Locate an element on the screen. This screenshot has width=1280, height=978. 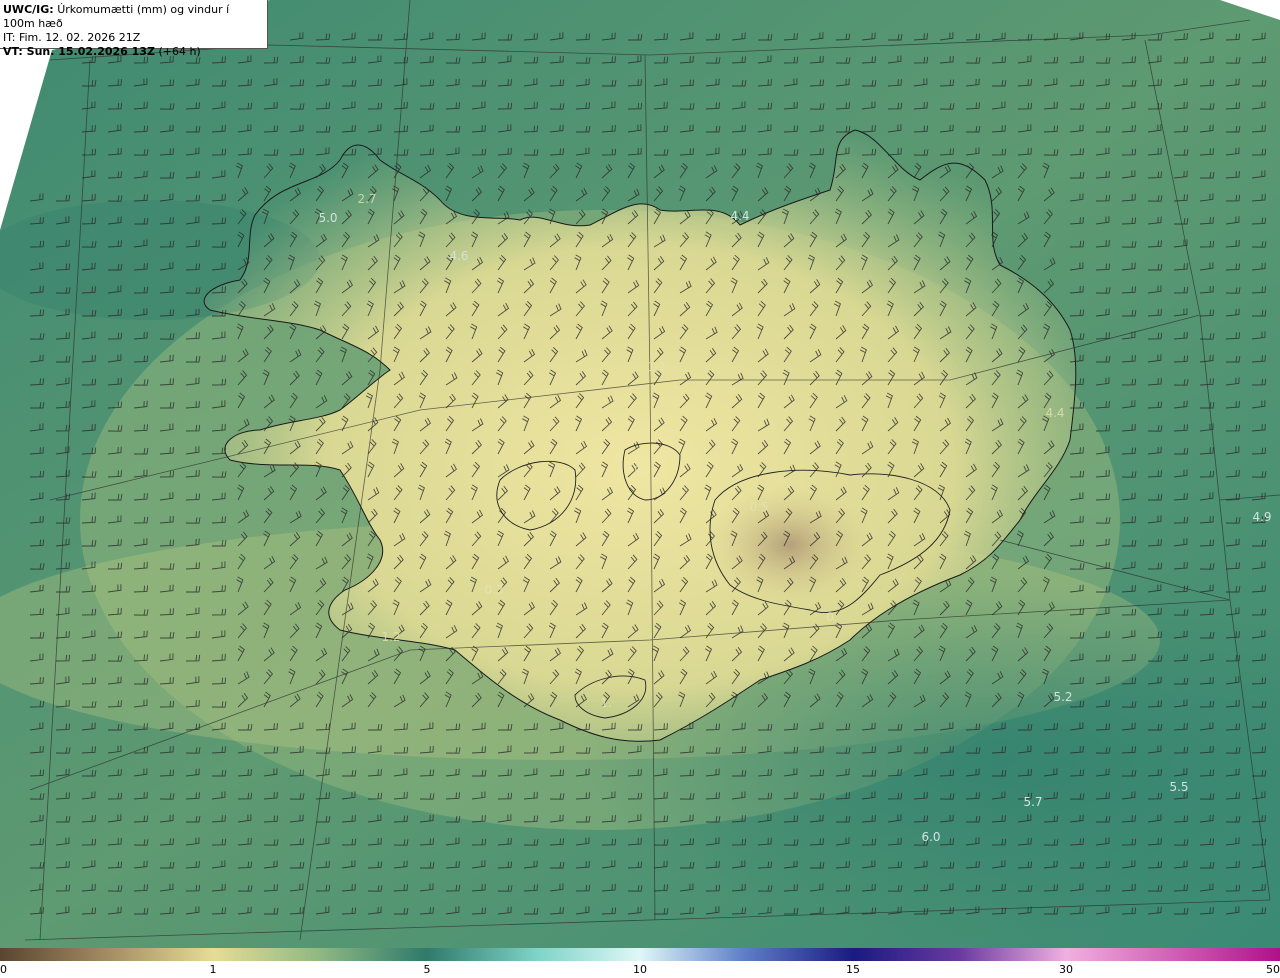
model-name: UWC/IG: is located at coordinates (28, 9).